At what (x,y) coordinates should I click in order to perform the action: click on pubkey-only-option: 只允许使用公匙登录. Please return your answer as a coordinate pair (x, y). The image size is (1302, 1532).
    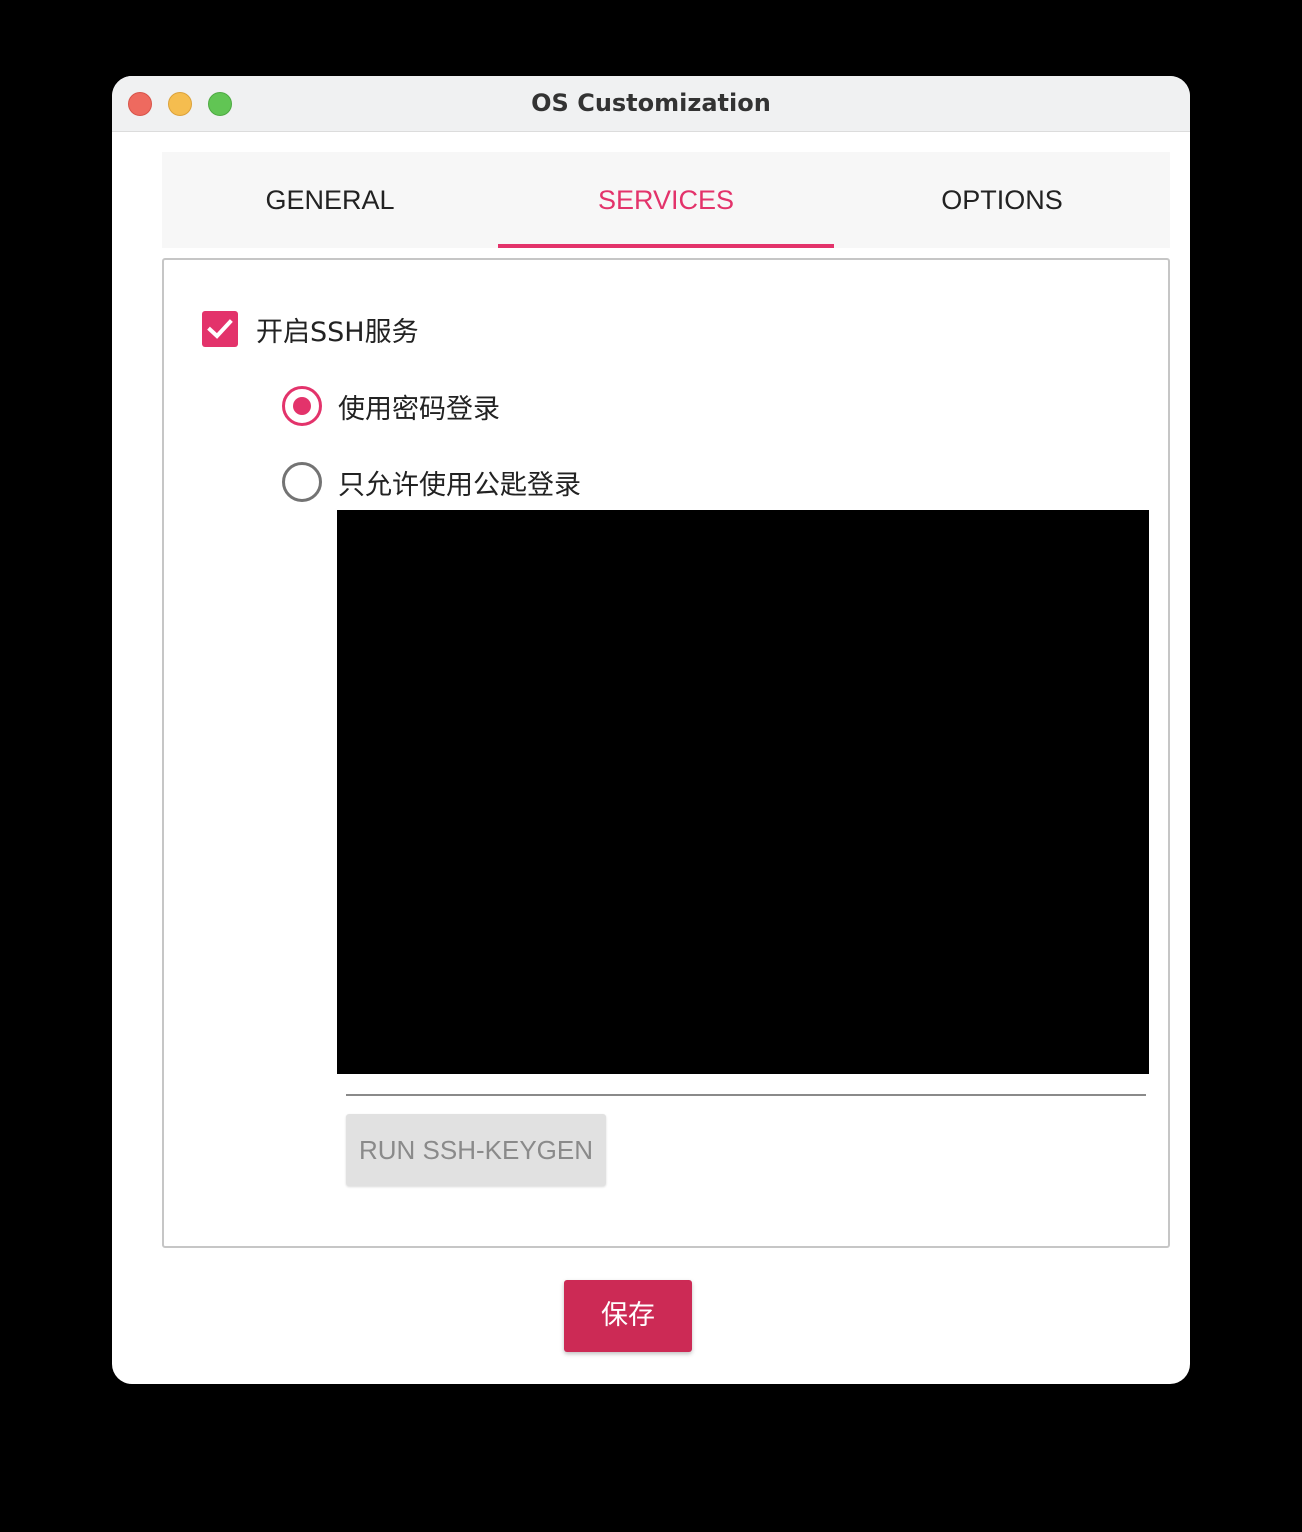
    Looking at the image, I should click on (431, 482).